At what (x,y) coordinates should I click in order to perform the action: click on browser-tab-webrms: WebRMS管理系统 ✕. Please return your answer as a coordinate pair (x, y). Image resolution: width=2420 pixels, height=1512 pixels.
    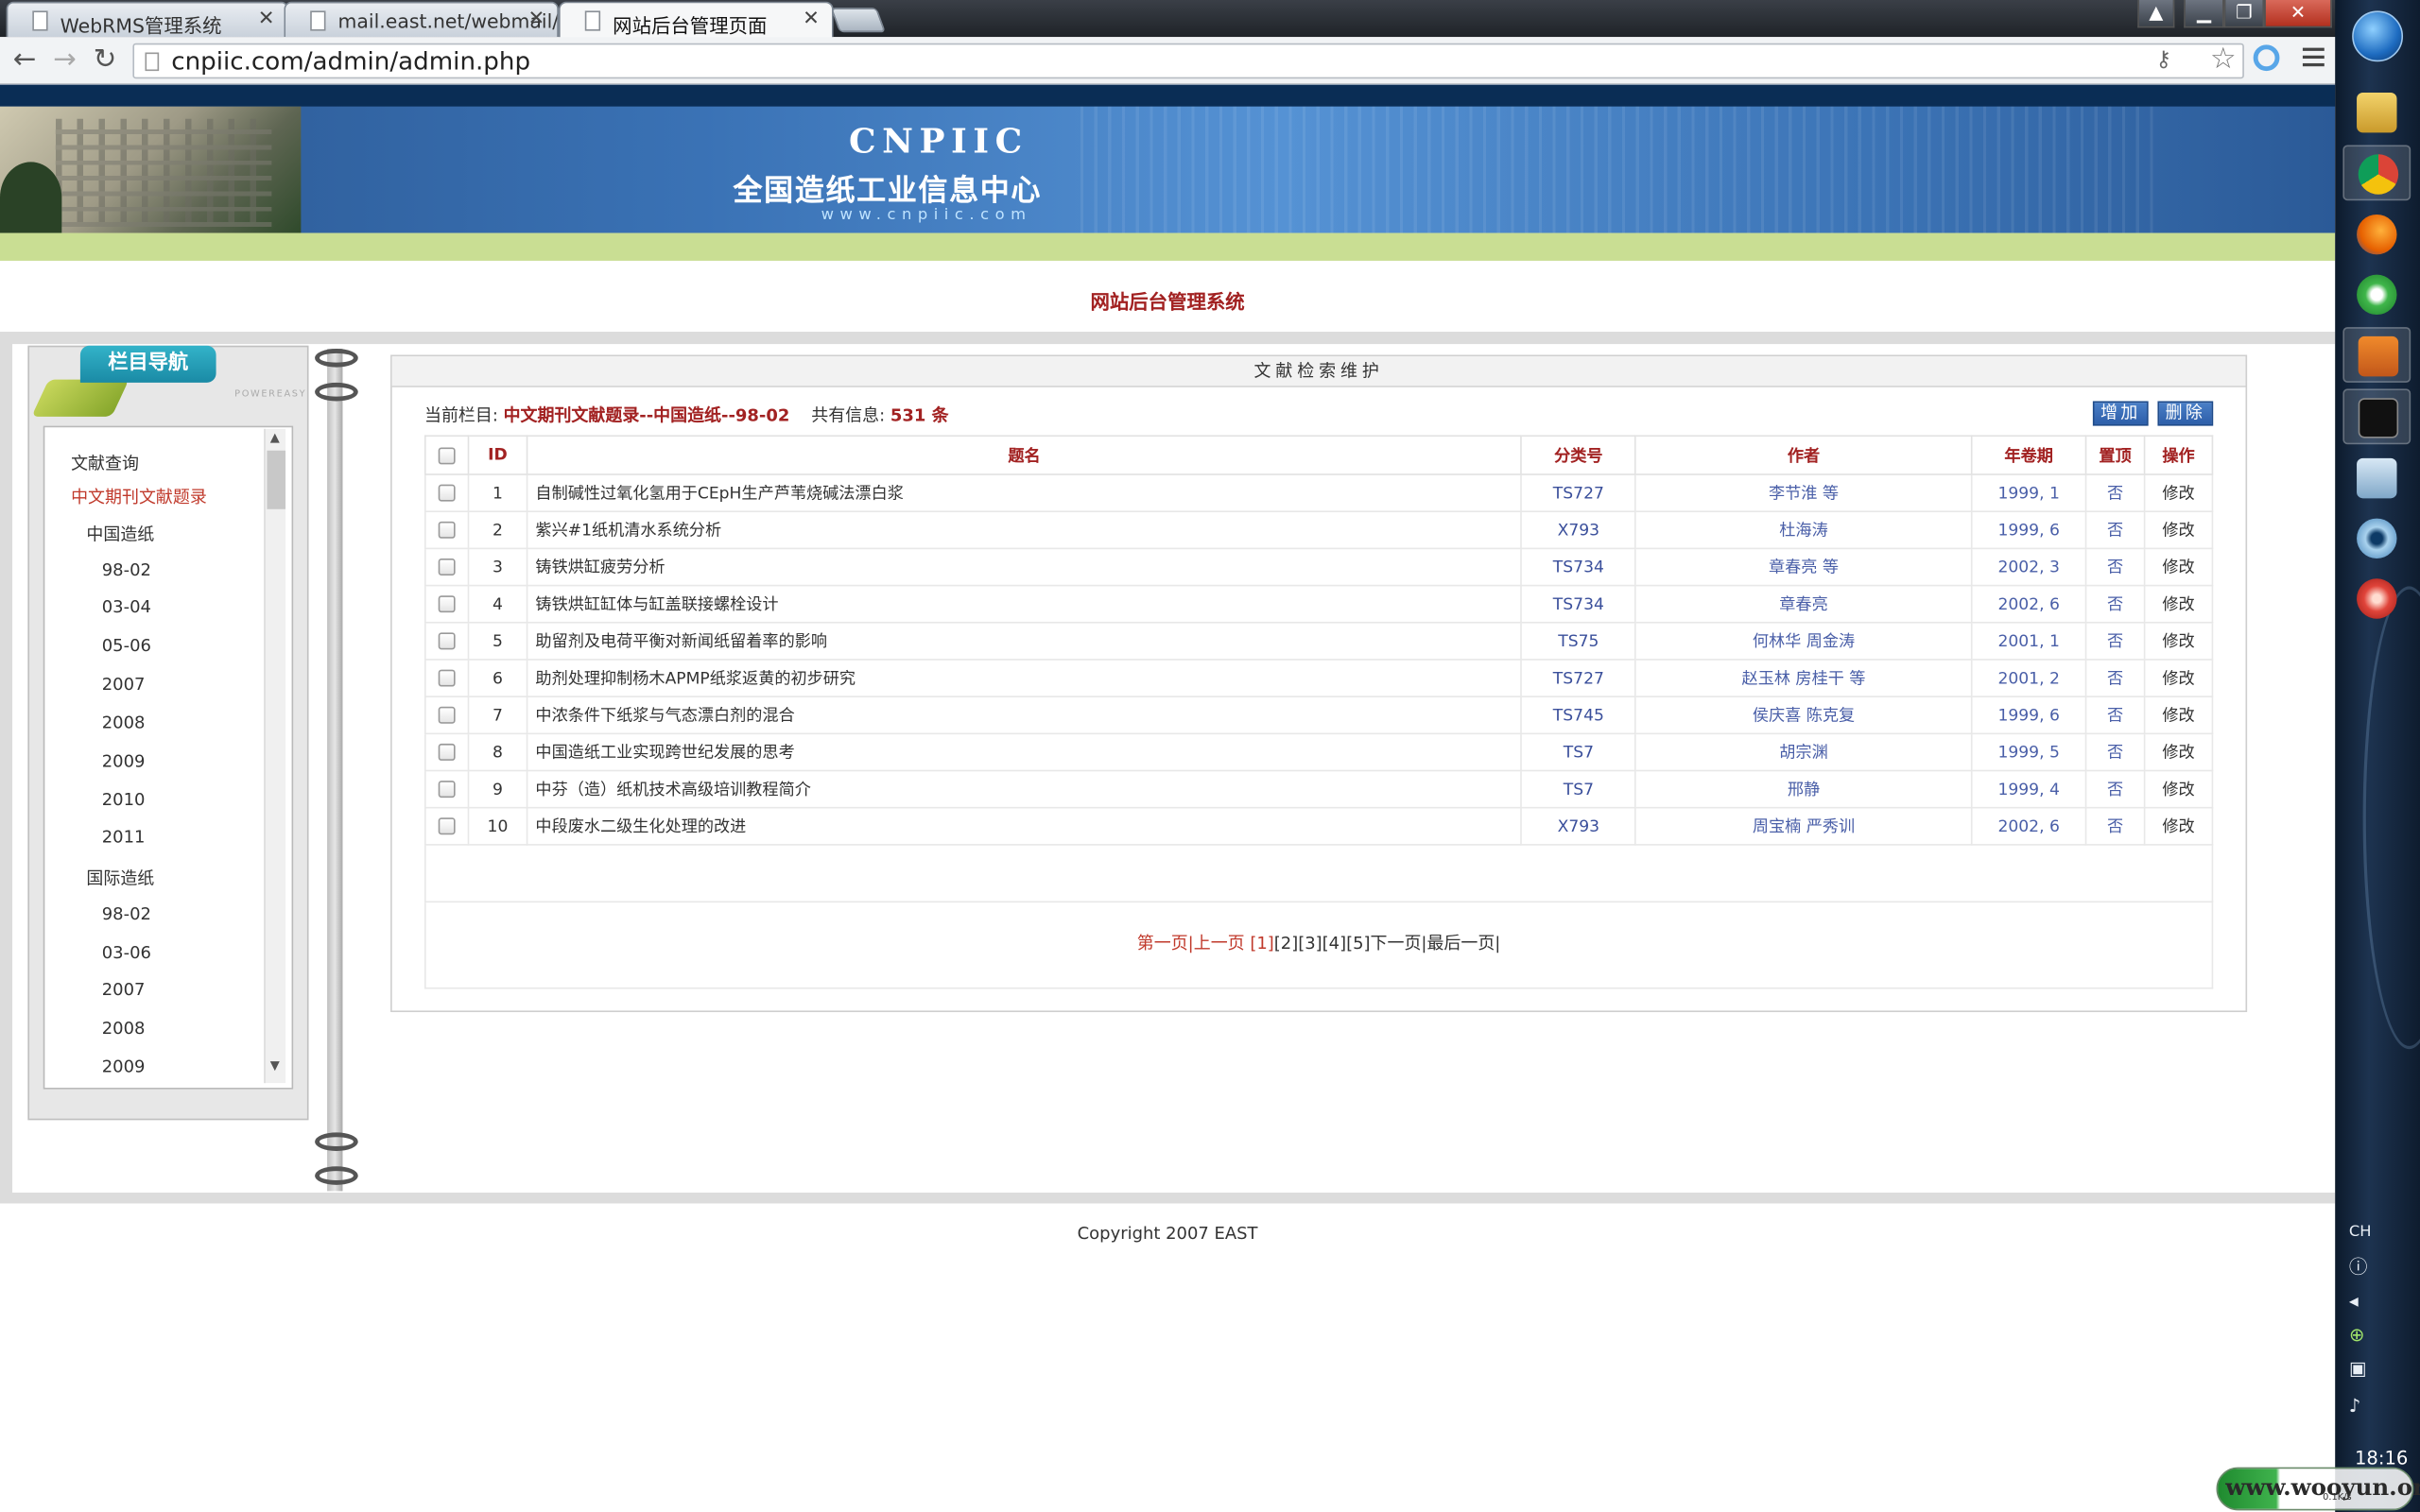
    Looking at the image, I should click on (147, 19).